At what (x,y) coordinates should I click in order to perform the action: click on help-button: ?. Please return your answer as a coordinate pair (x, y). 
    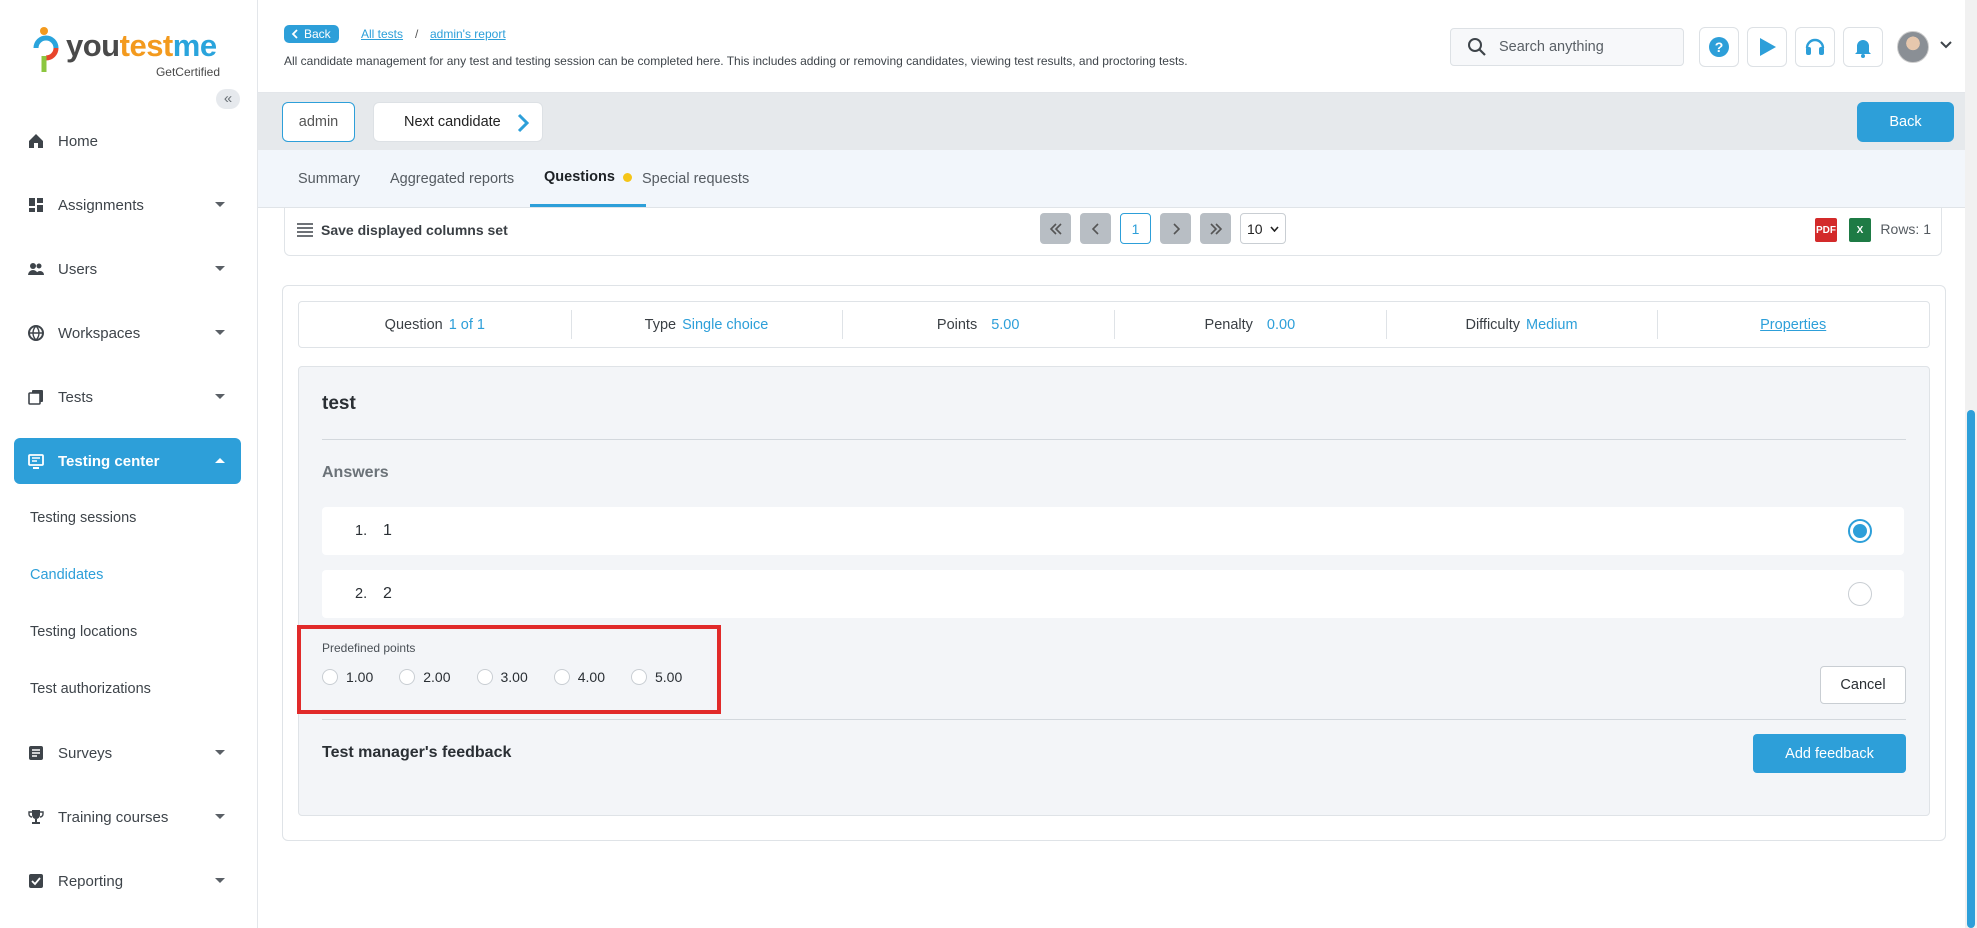
    Looking at the image, I should click on (1719, 47).